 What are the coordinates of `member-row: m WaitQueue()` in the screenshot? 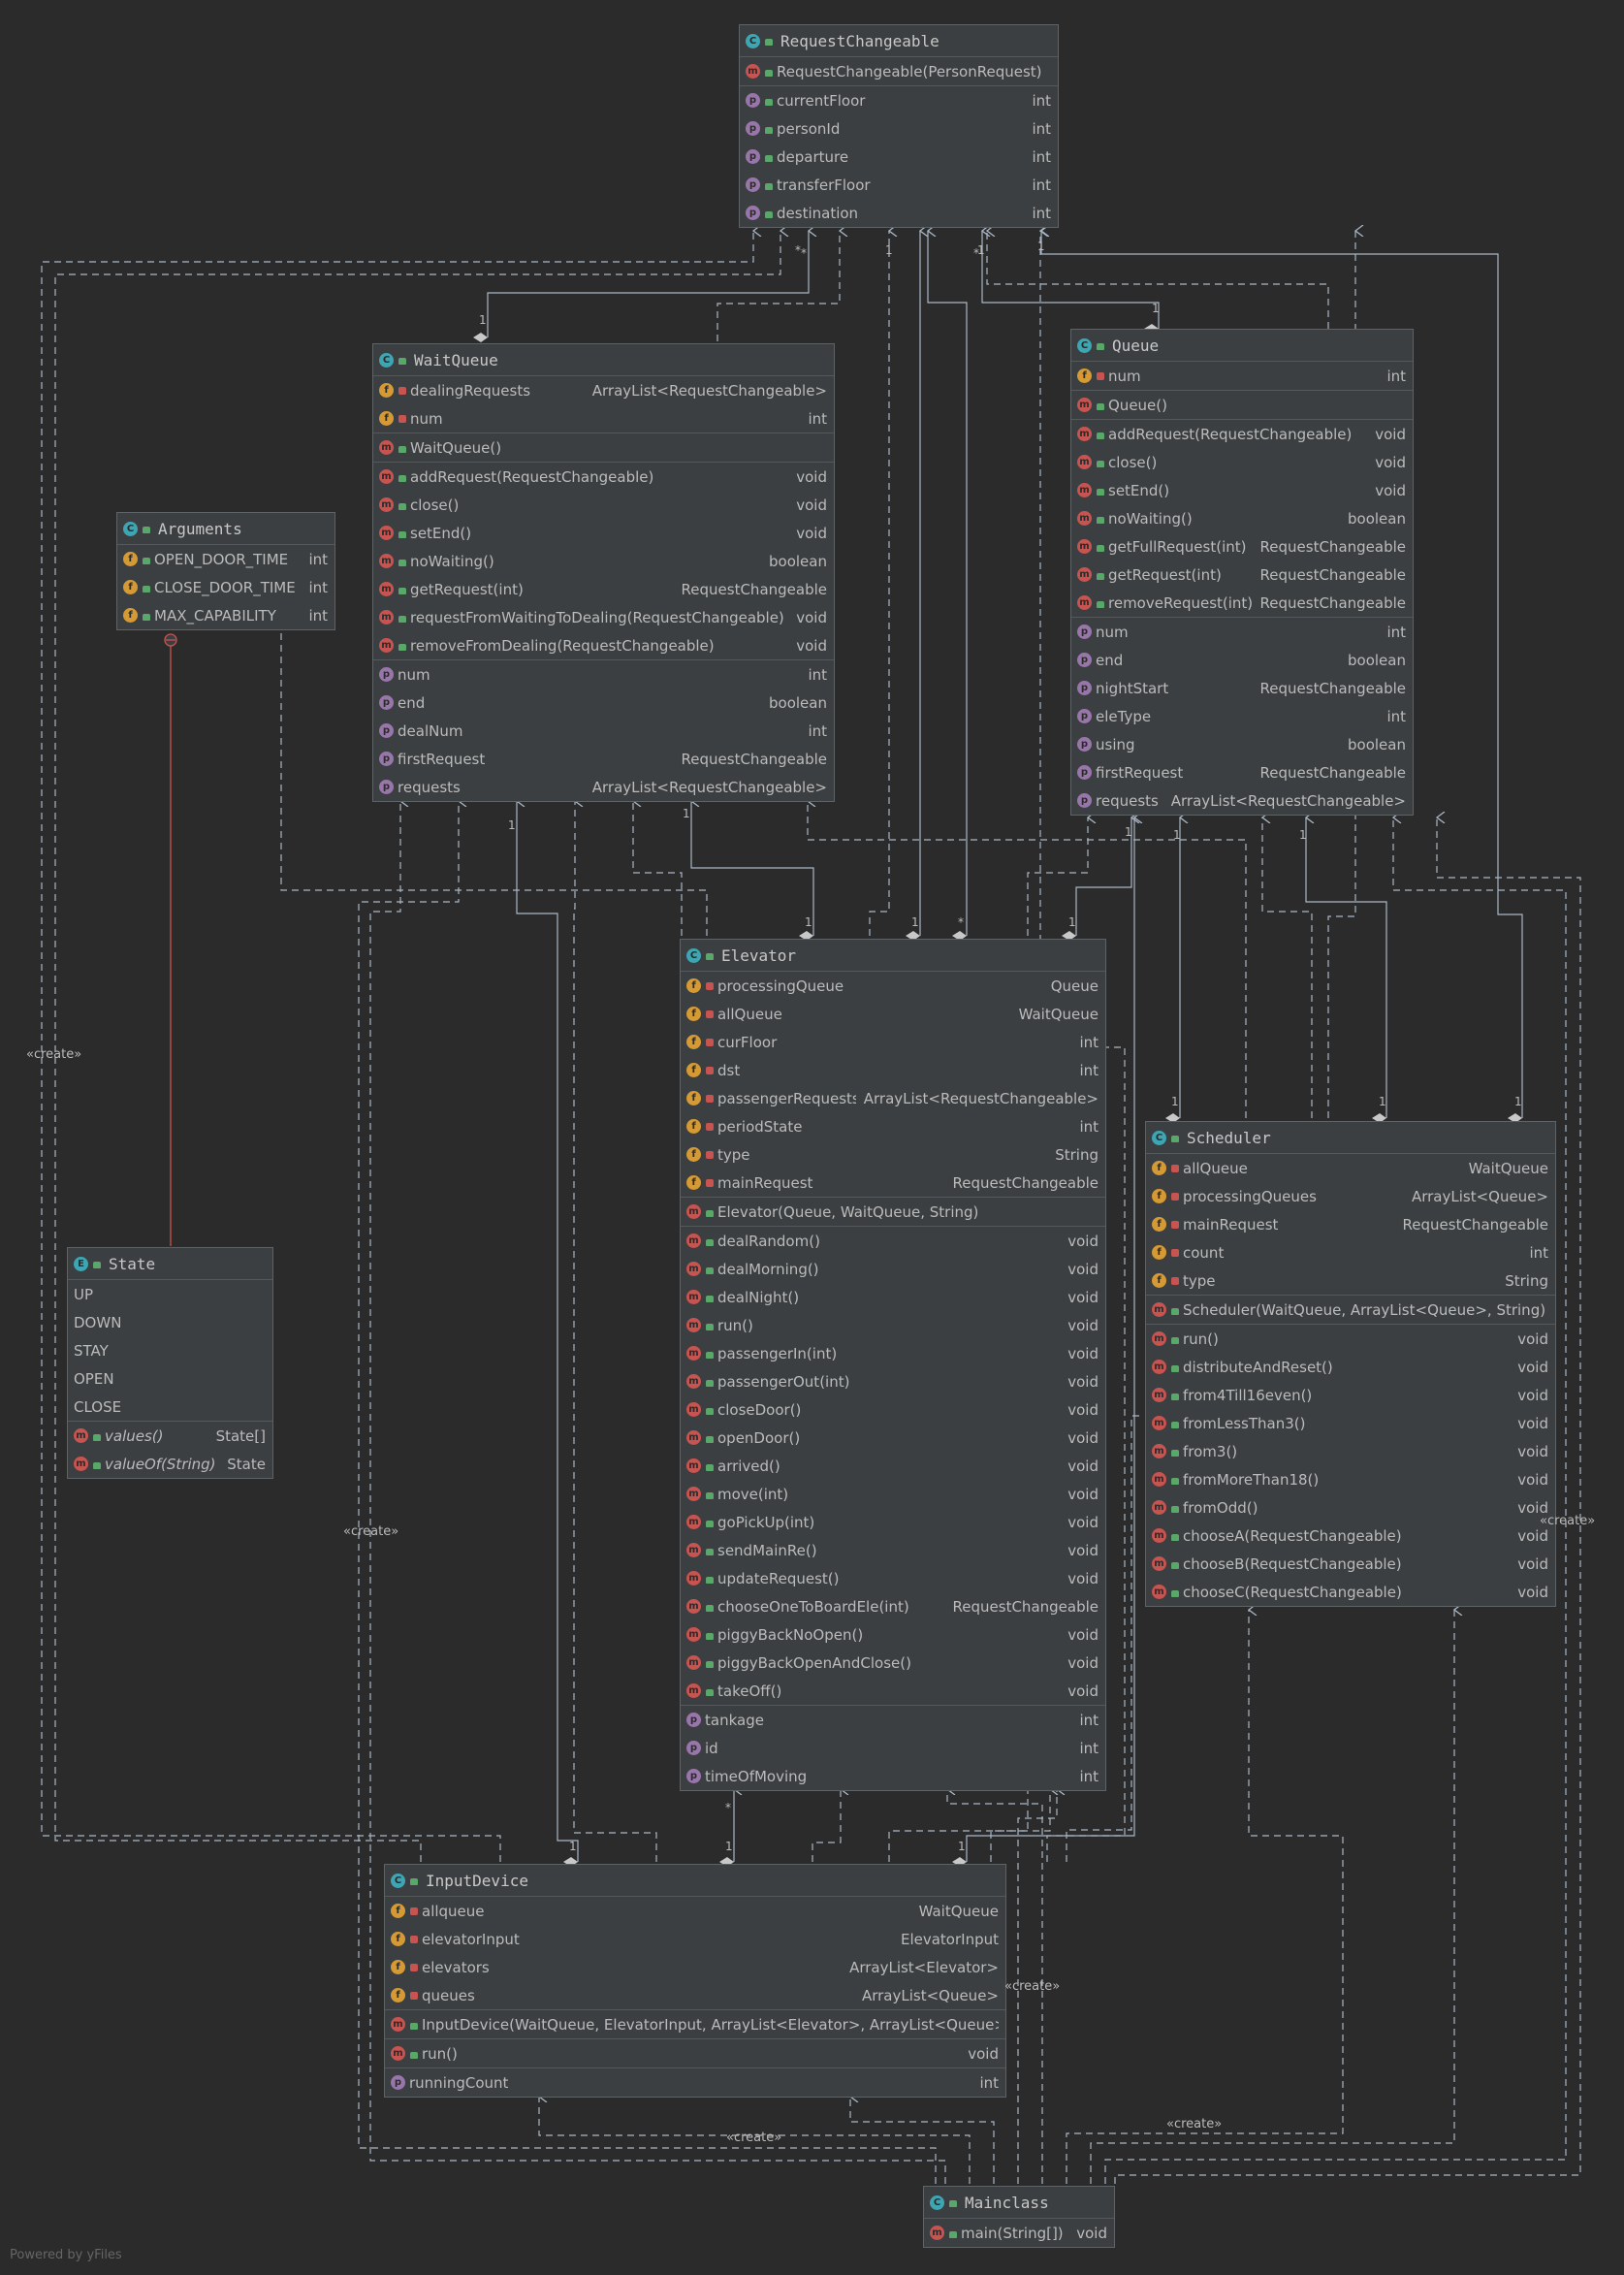 It's located at (604, 448).